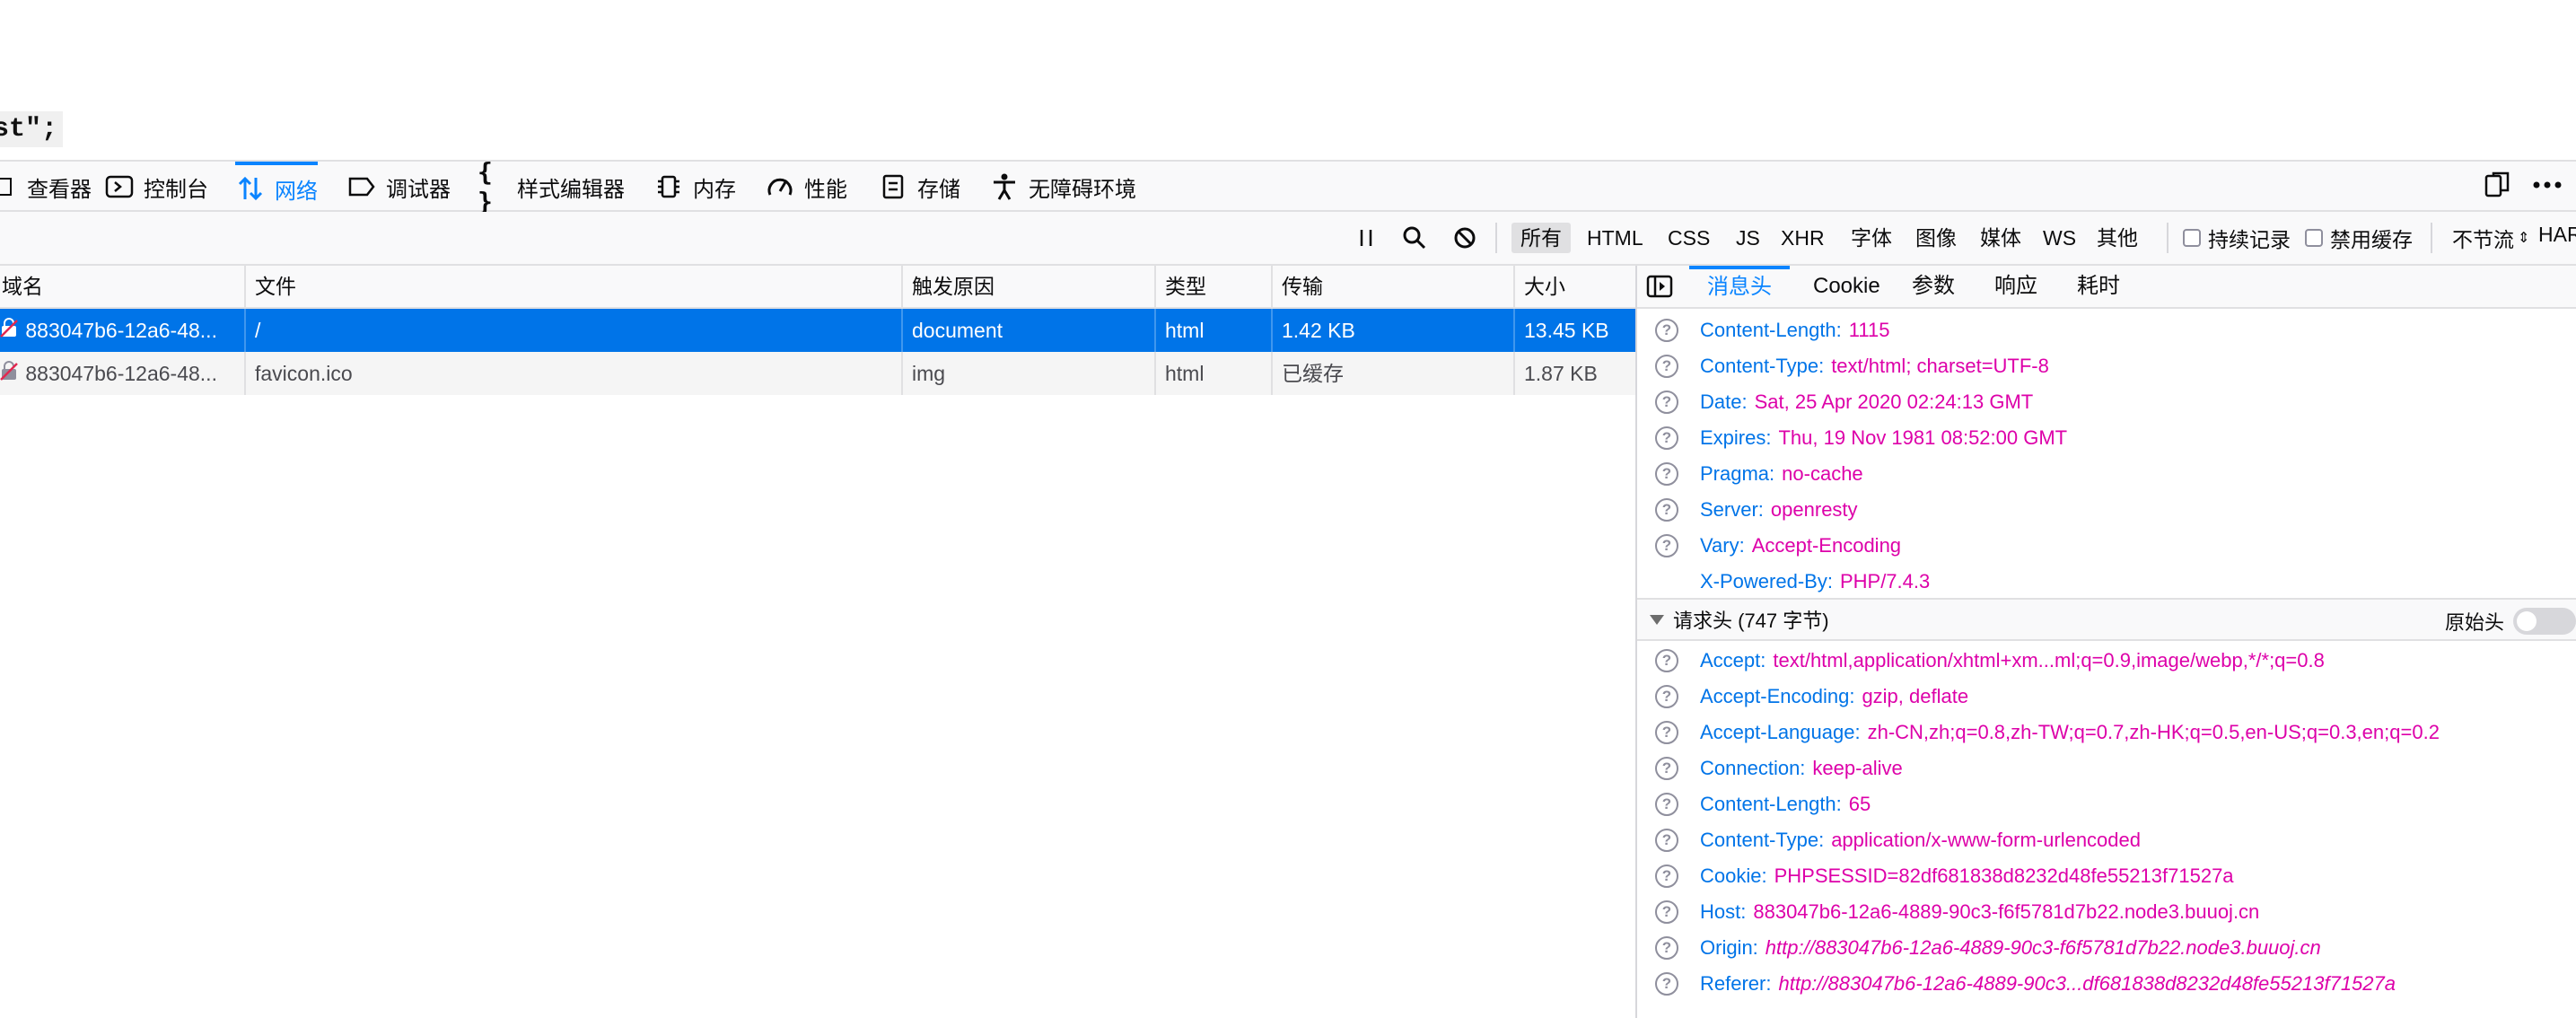  What do you see at coordinates (1871, 238) in the screenshot?
I see `filter-fonts: 字体` at bounding box center [1871, 238].